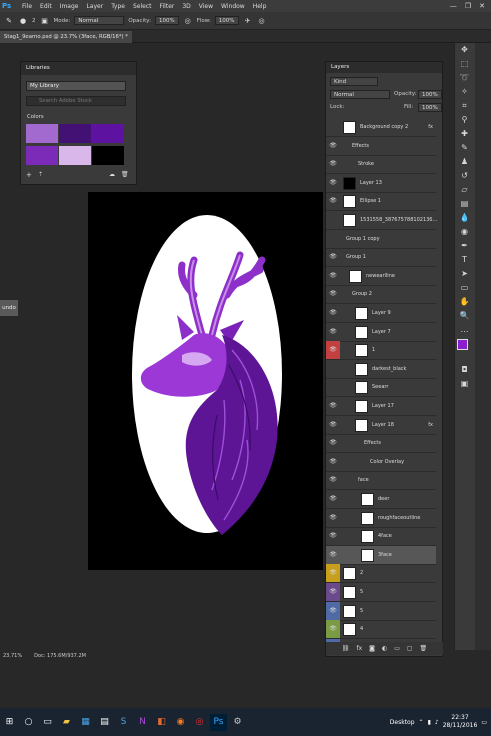 This screenshot has width=491, height=736. I want to click on layer-row: 👁 Layer 13, so click(381, 183).